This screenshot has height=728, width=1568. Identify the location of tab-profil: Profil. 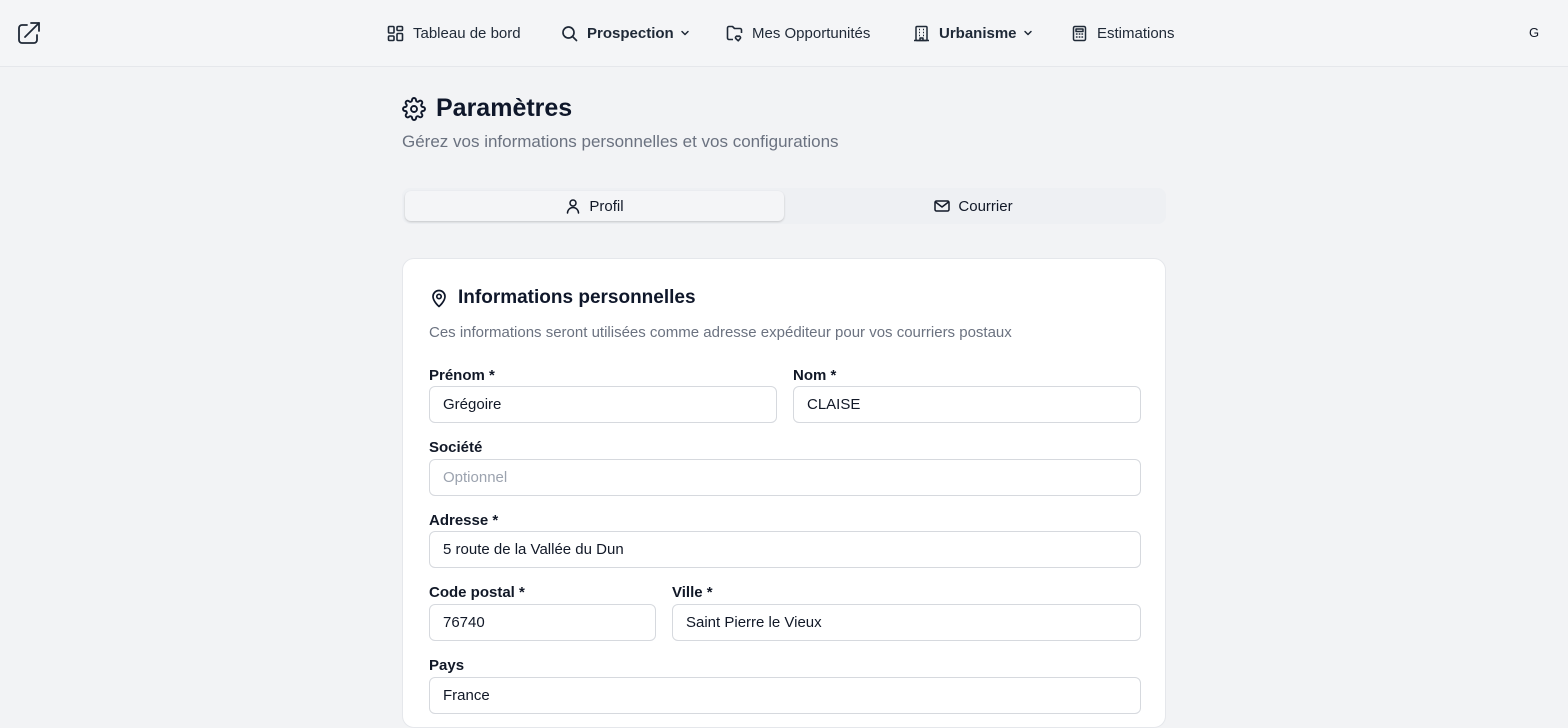
(594, 206).